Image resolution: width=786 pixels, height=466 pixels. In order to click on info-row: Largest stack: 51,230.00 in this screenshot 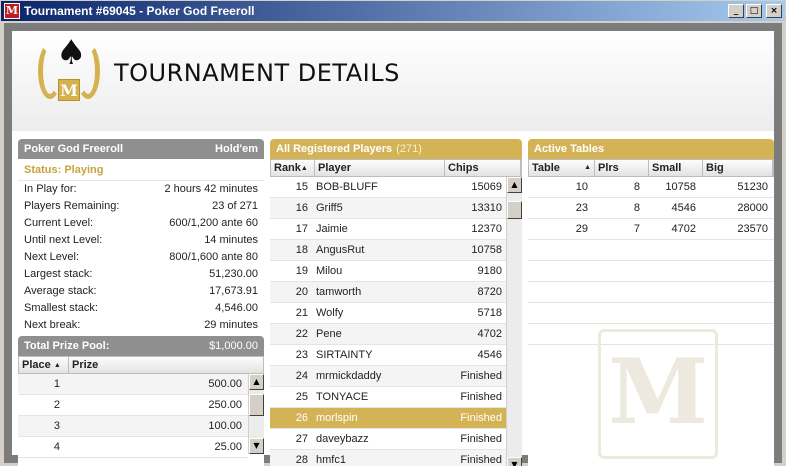, I will do `click(141, 274)`.